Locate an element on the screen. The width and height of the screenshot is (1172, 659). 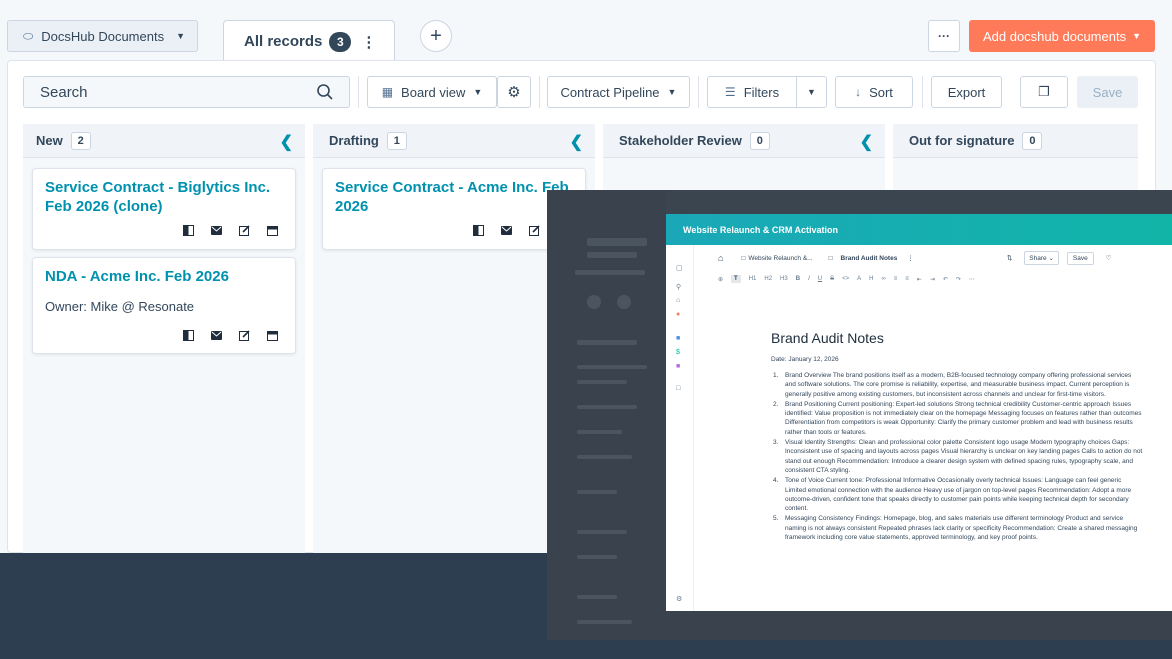
card-title-link: NDA - Acme Inc. Feb 2026 is located at coordinates (165, 276).